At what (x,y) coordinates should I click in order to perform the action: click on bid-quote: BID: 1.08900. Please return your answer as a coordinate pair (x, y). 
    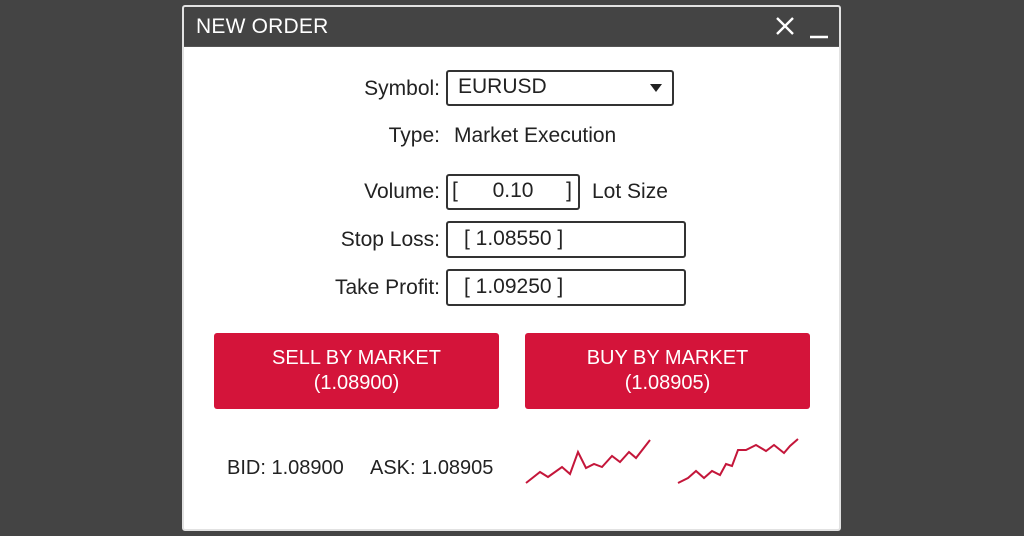
    Looking at the image, I should click on (285, 468).